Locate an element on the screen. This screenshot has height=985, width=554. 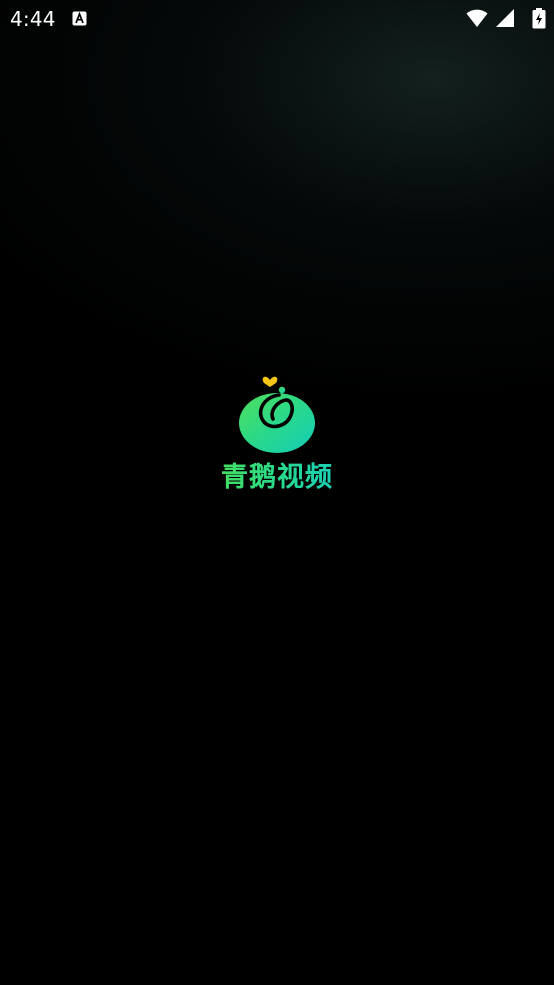
cell-signal-icon is located at coordinates (505, 18).